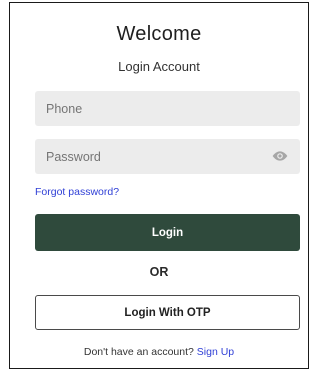 This screenshot has width=320, height=373. I want to click on password-input, so click(167, 156).